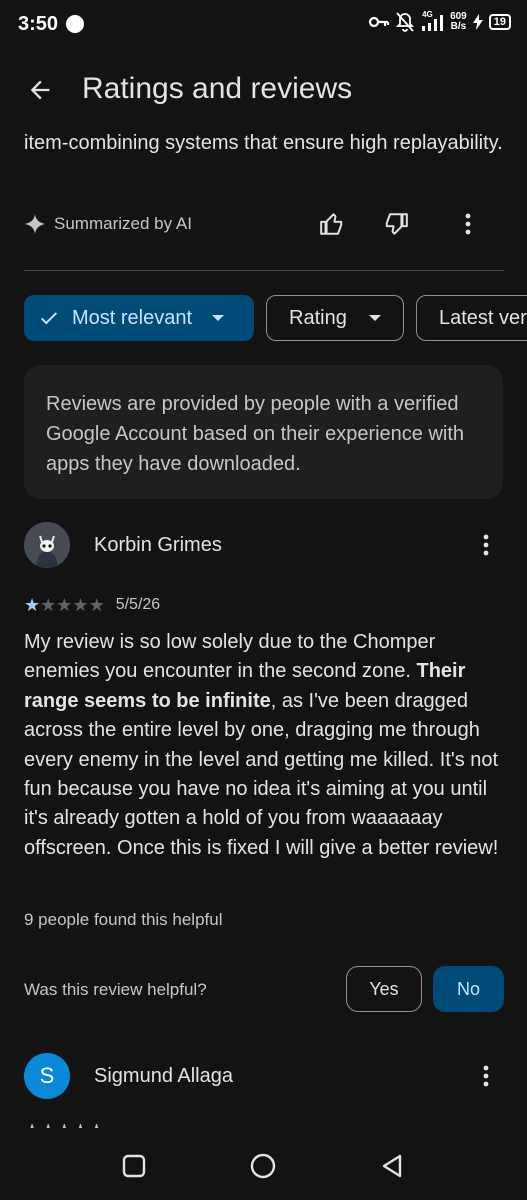  I want to click on back-nav-button, so click(392, 1166).